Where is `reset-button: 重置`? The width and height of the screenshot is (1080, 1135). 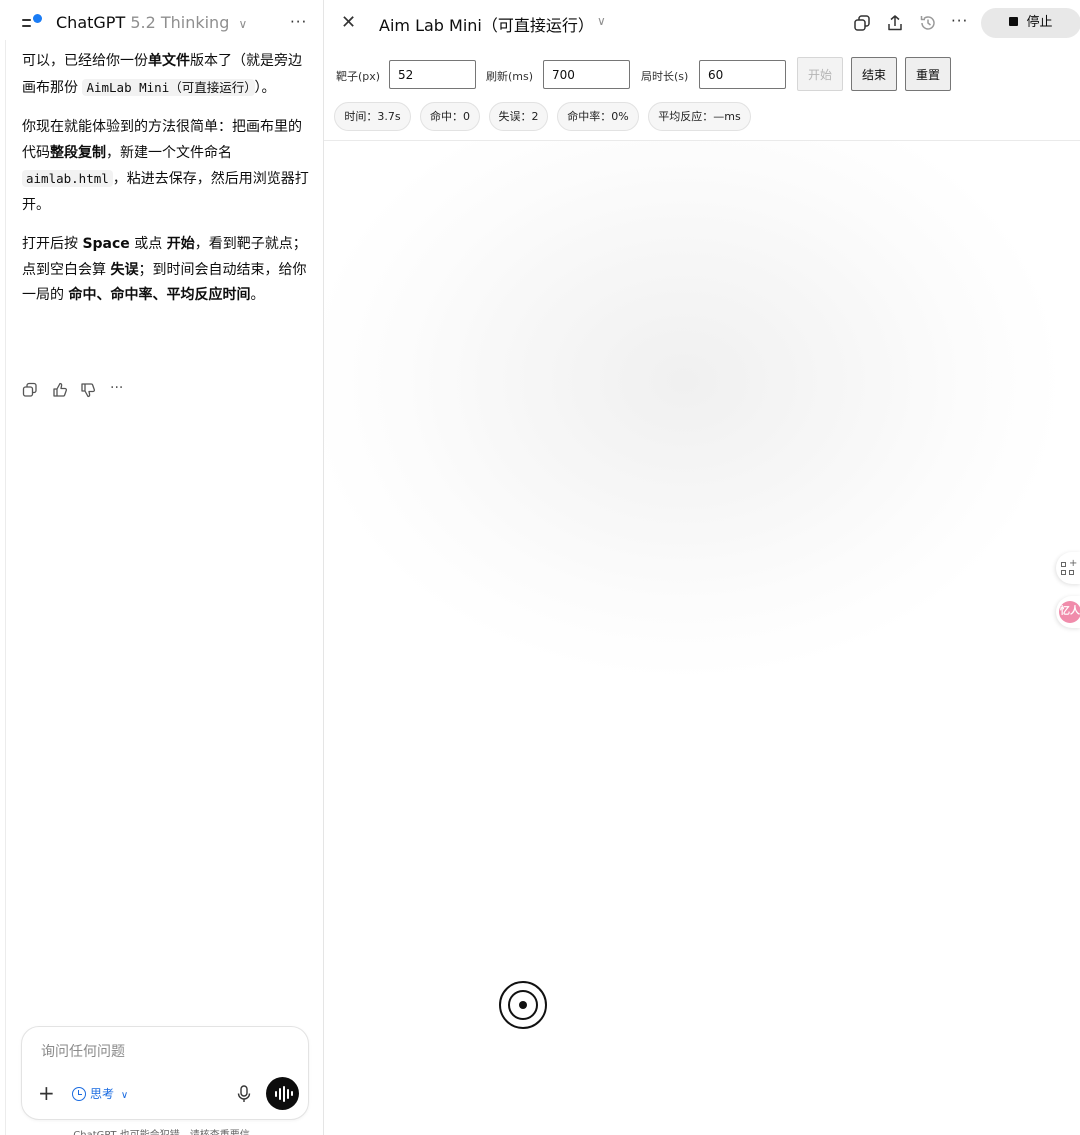
reset-button: 重置 is located at coordinates (928, 74).